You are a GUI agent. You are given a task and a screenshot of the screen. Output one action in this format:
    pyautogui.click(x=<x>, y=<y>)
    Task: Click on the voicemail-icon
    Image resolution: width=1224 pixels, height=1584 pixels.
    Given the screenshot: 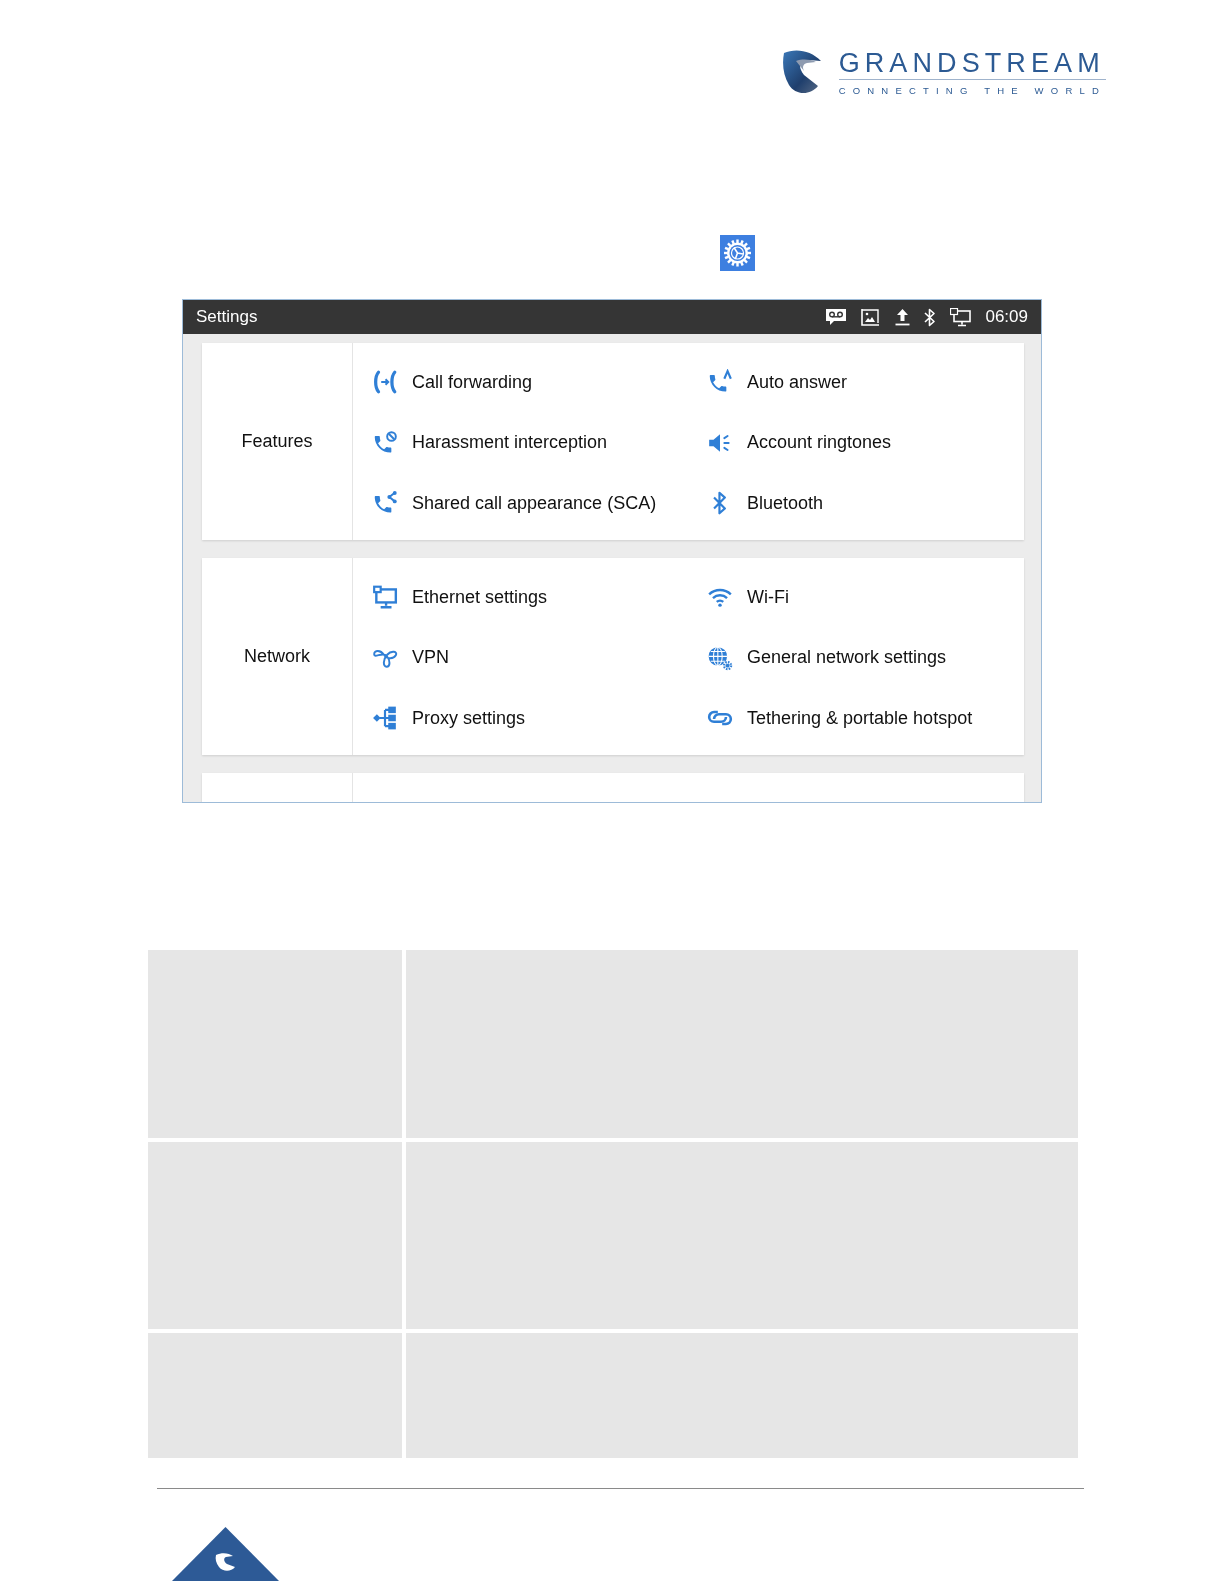 What is the action you would take?
    pyautogui.click(x=836, y=317)
    